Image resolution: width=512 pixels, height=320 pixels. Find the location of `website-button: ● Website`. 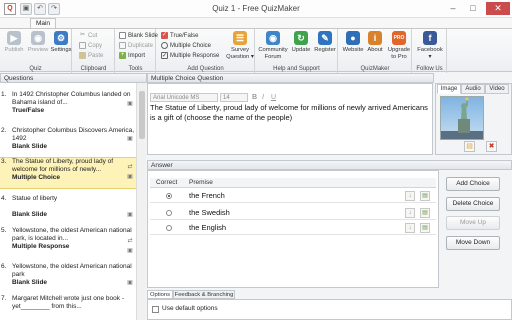

website-button: ● Website is located at coordinates (353, 47).